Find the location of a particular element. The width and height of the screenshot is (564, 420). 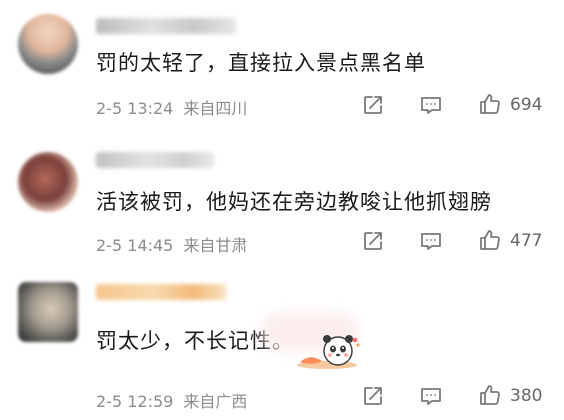

comment-date: 2-5 14:45 is located at coordinates (135, 245).